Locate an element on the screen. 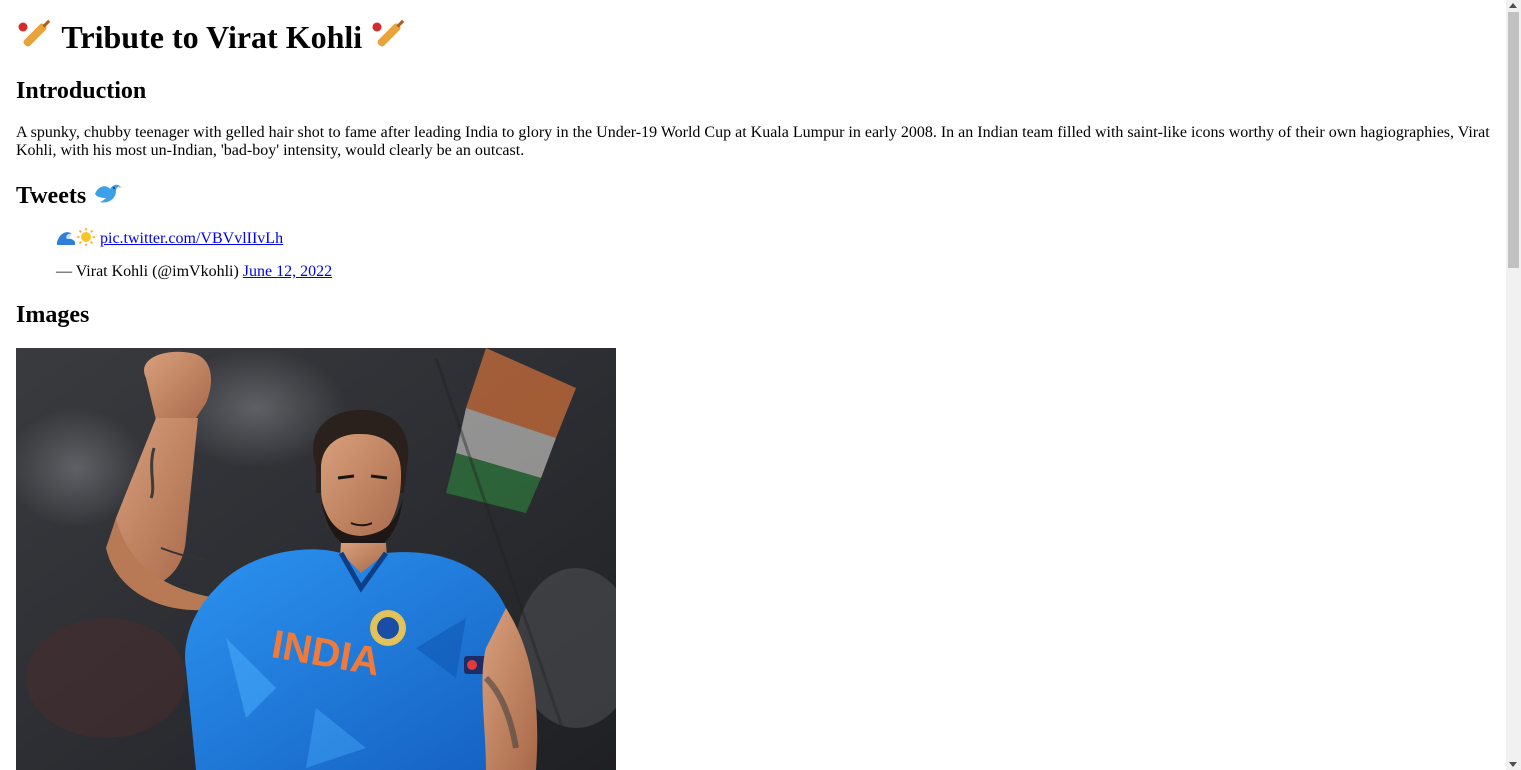 Image resolution: width=1521 pixels, height=770 pixels. scrollbar-thumb is located at coordinates (1513, 140).